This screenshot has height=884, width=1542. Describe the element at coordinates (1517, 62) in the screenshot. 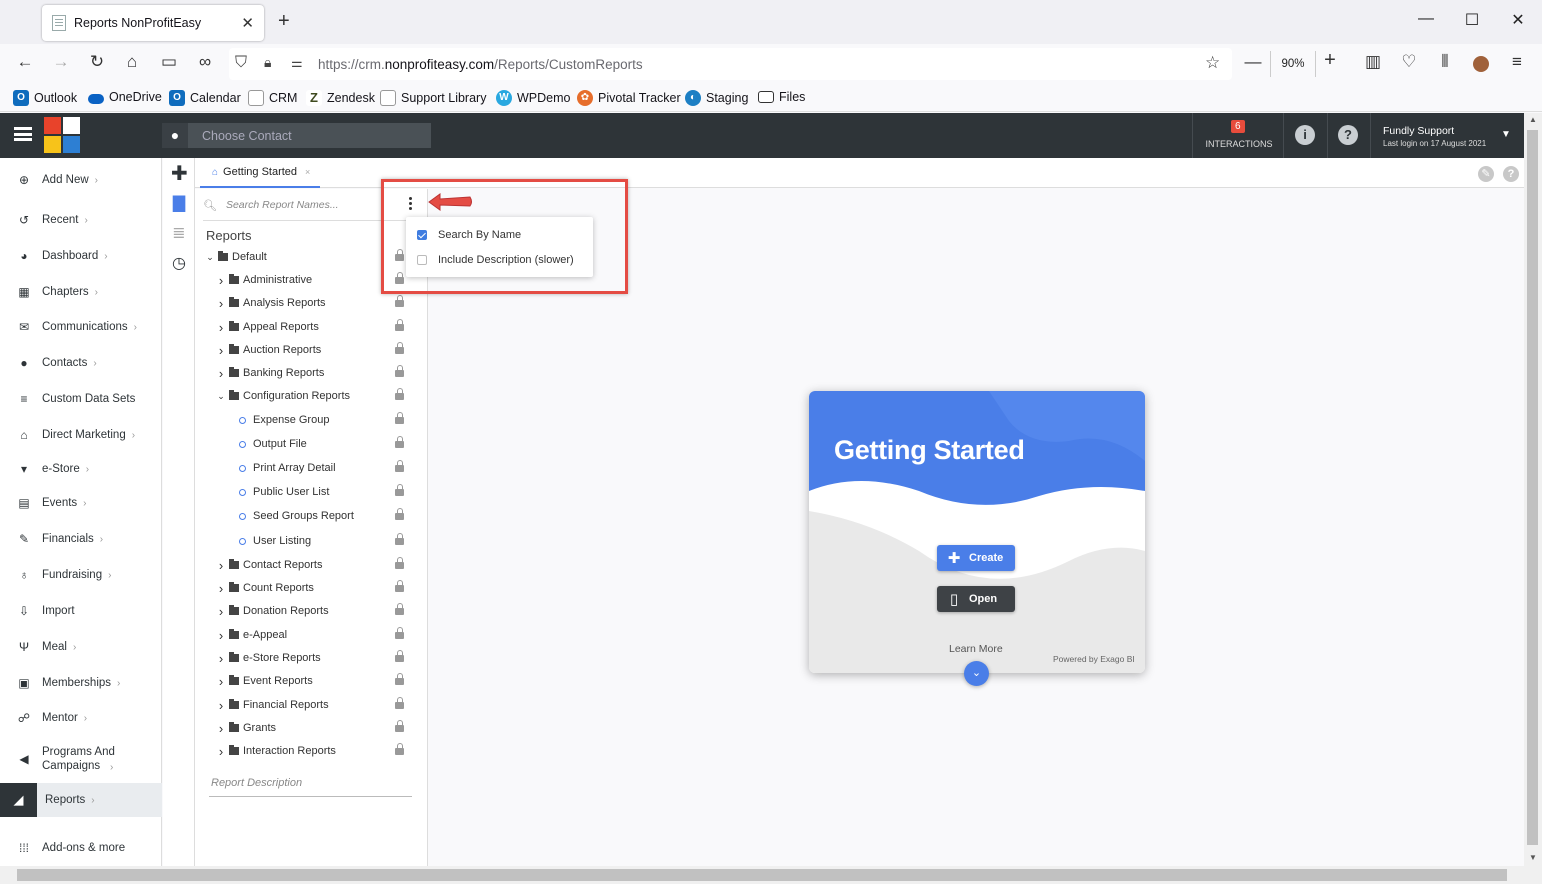

I see `menu-icon: ≡` at that location.